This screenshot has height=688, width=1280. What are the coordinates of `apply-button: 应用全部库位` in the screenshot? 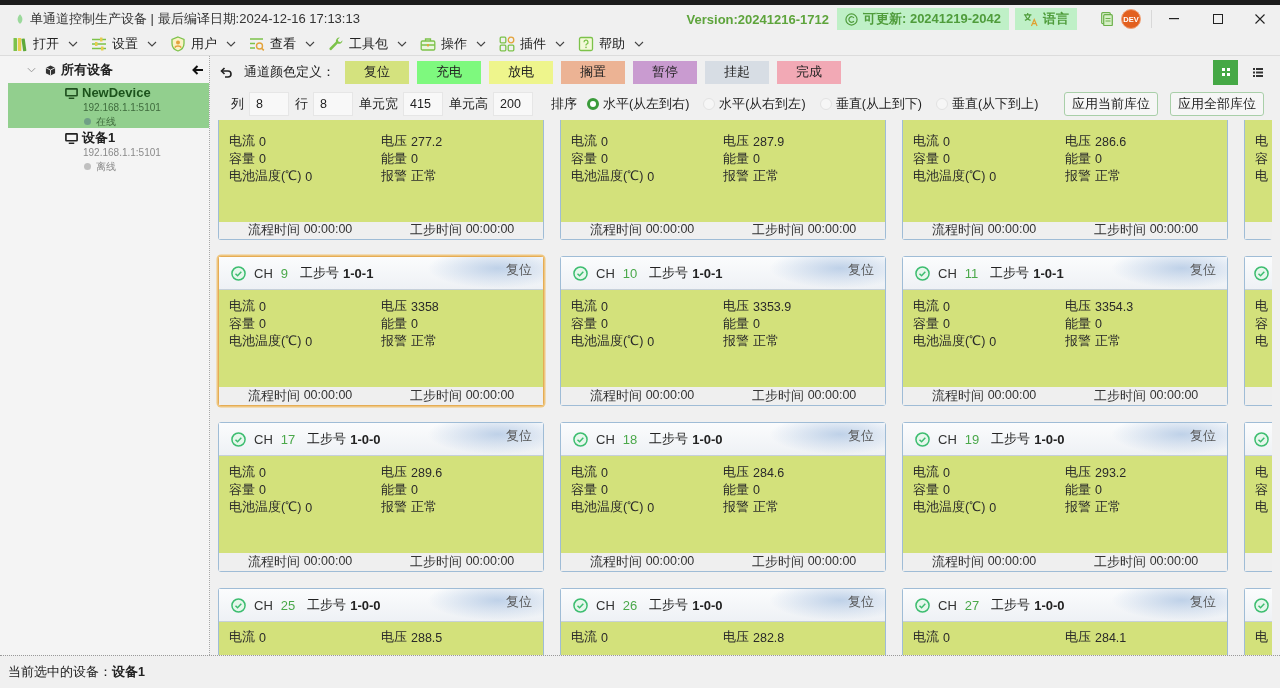 It's located at (1217, 104).